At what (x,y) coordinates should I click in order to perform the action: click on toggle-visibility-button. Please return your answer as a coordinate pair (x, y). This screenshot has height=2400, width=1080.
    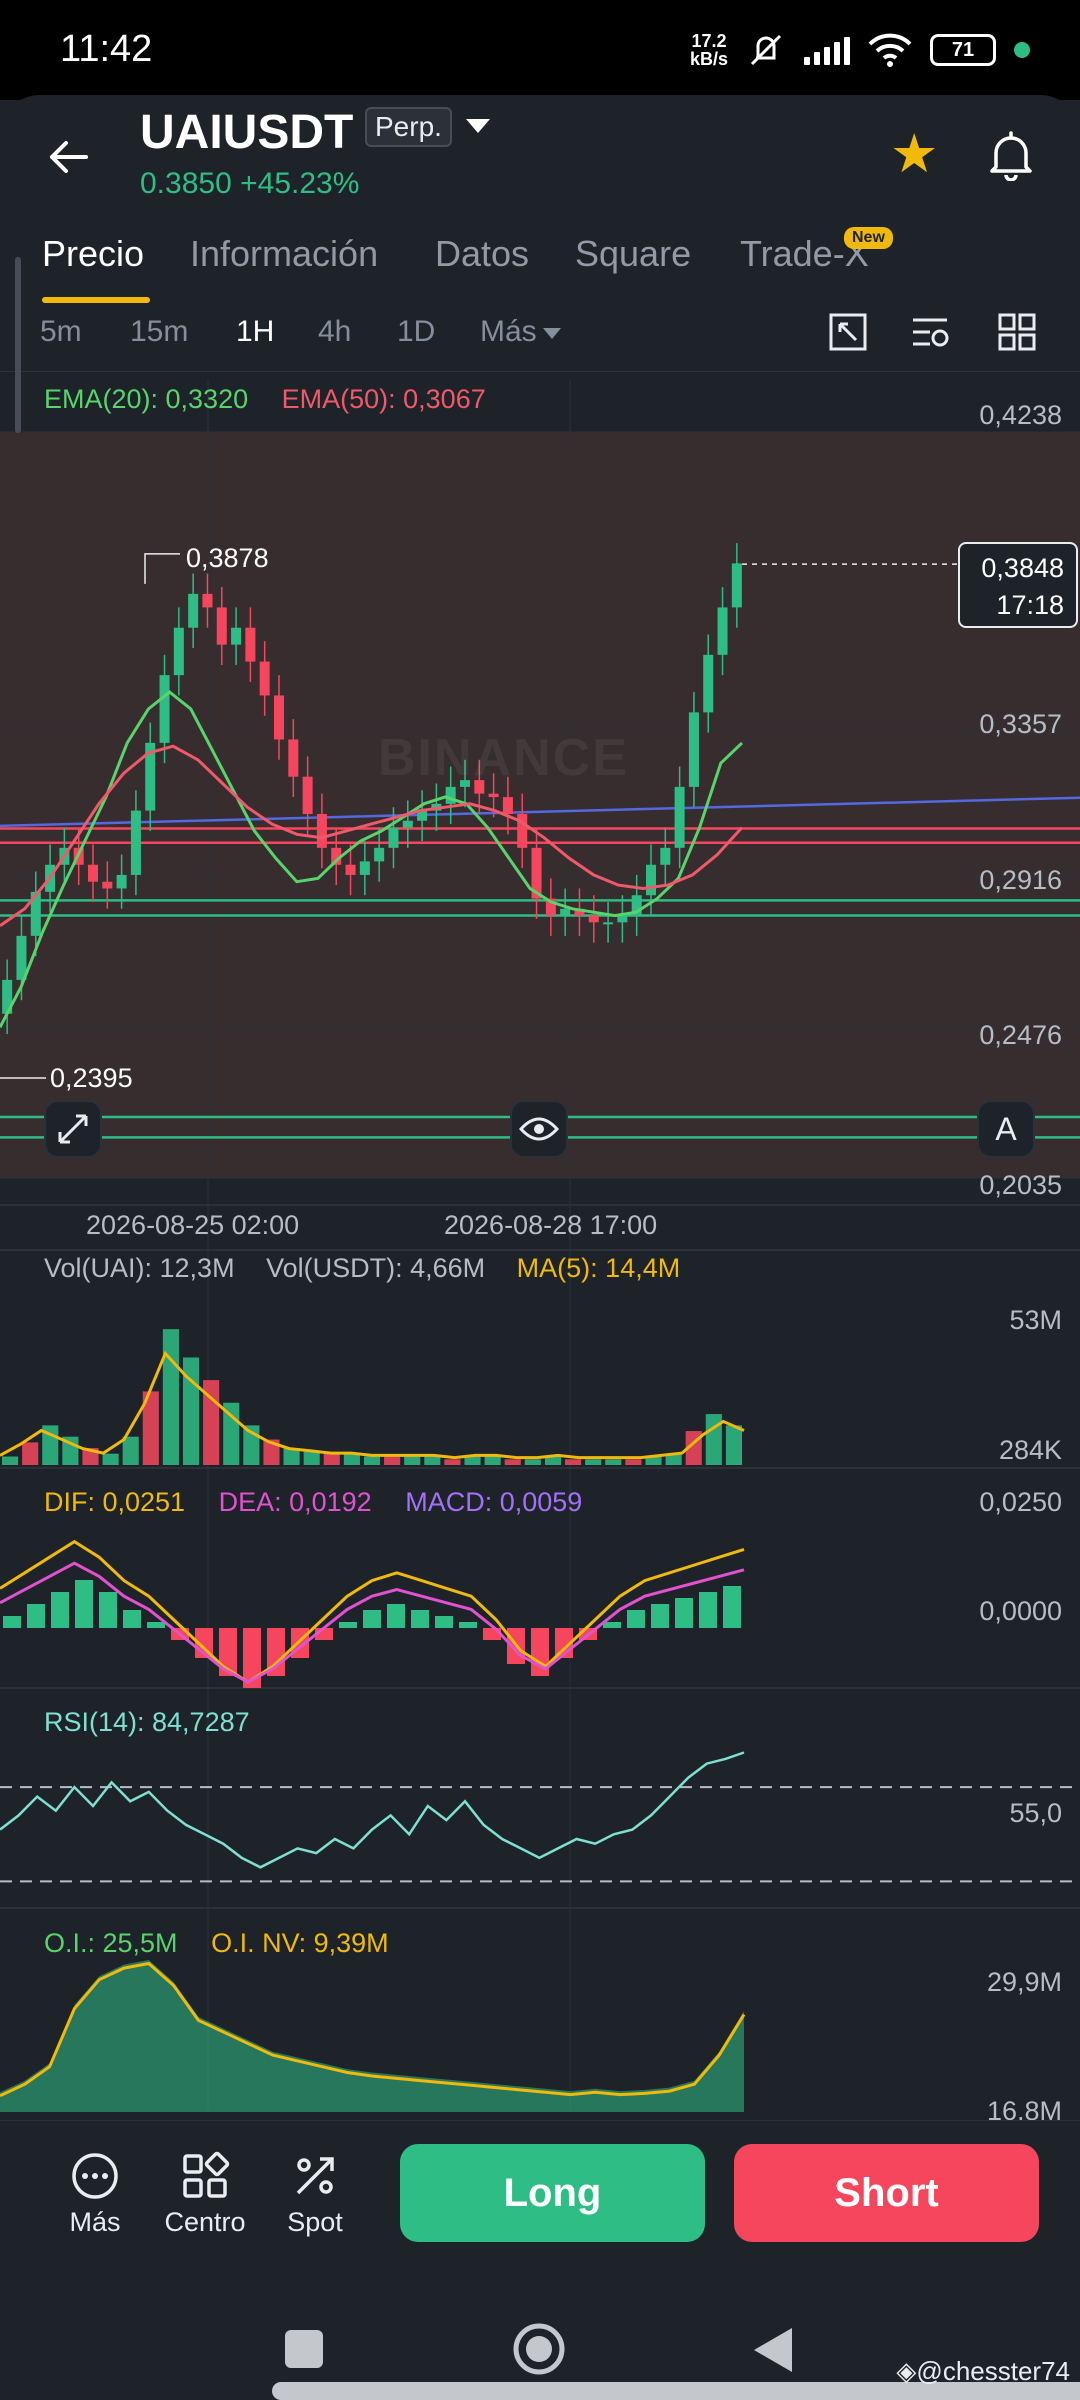
    Looking at the image, I should click on (539, 1129).